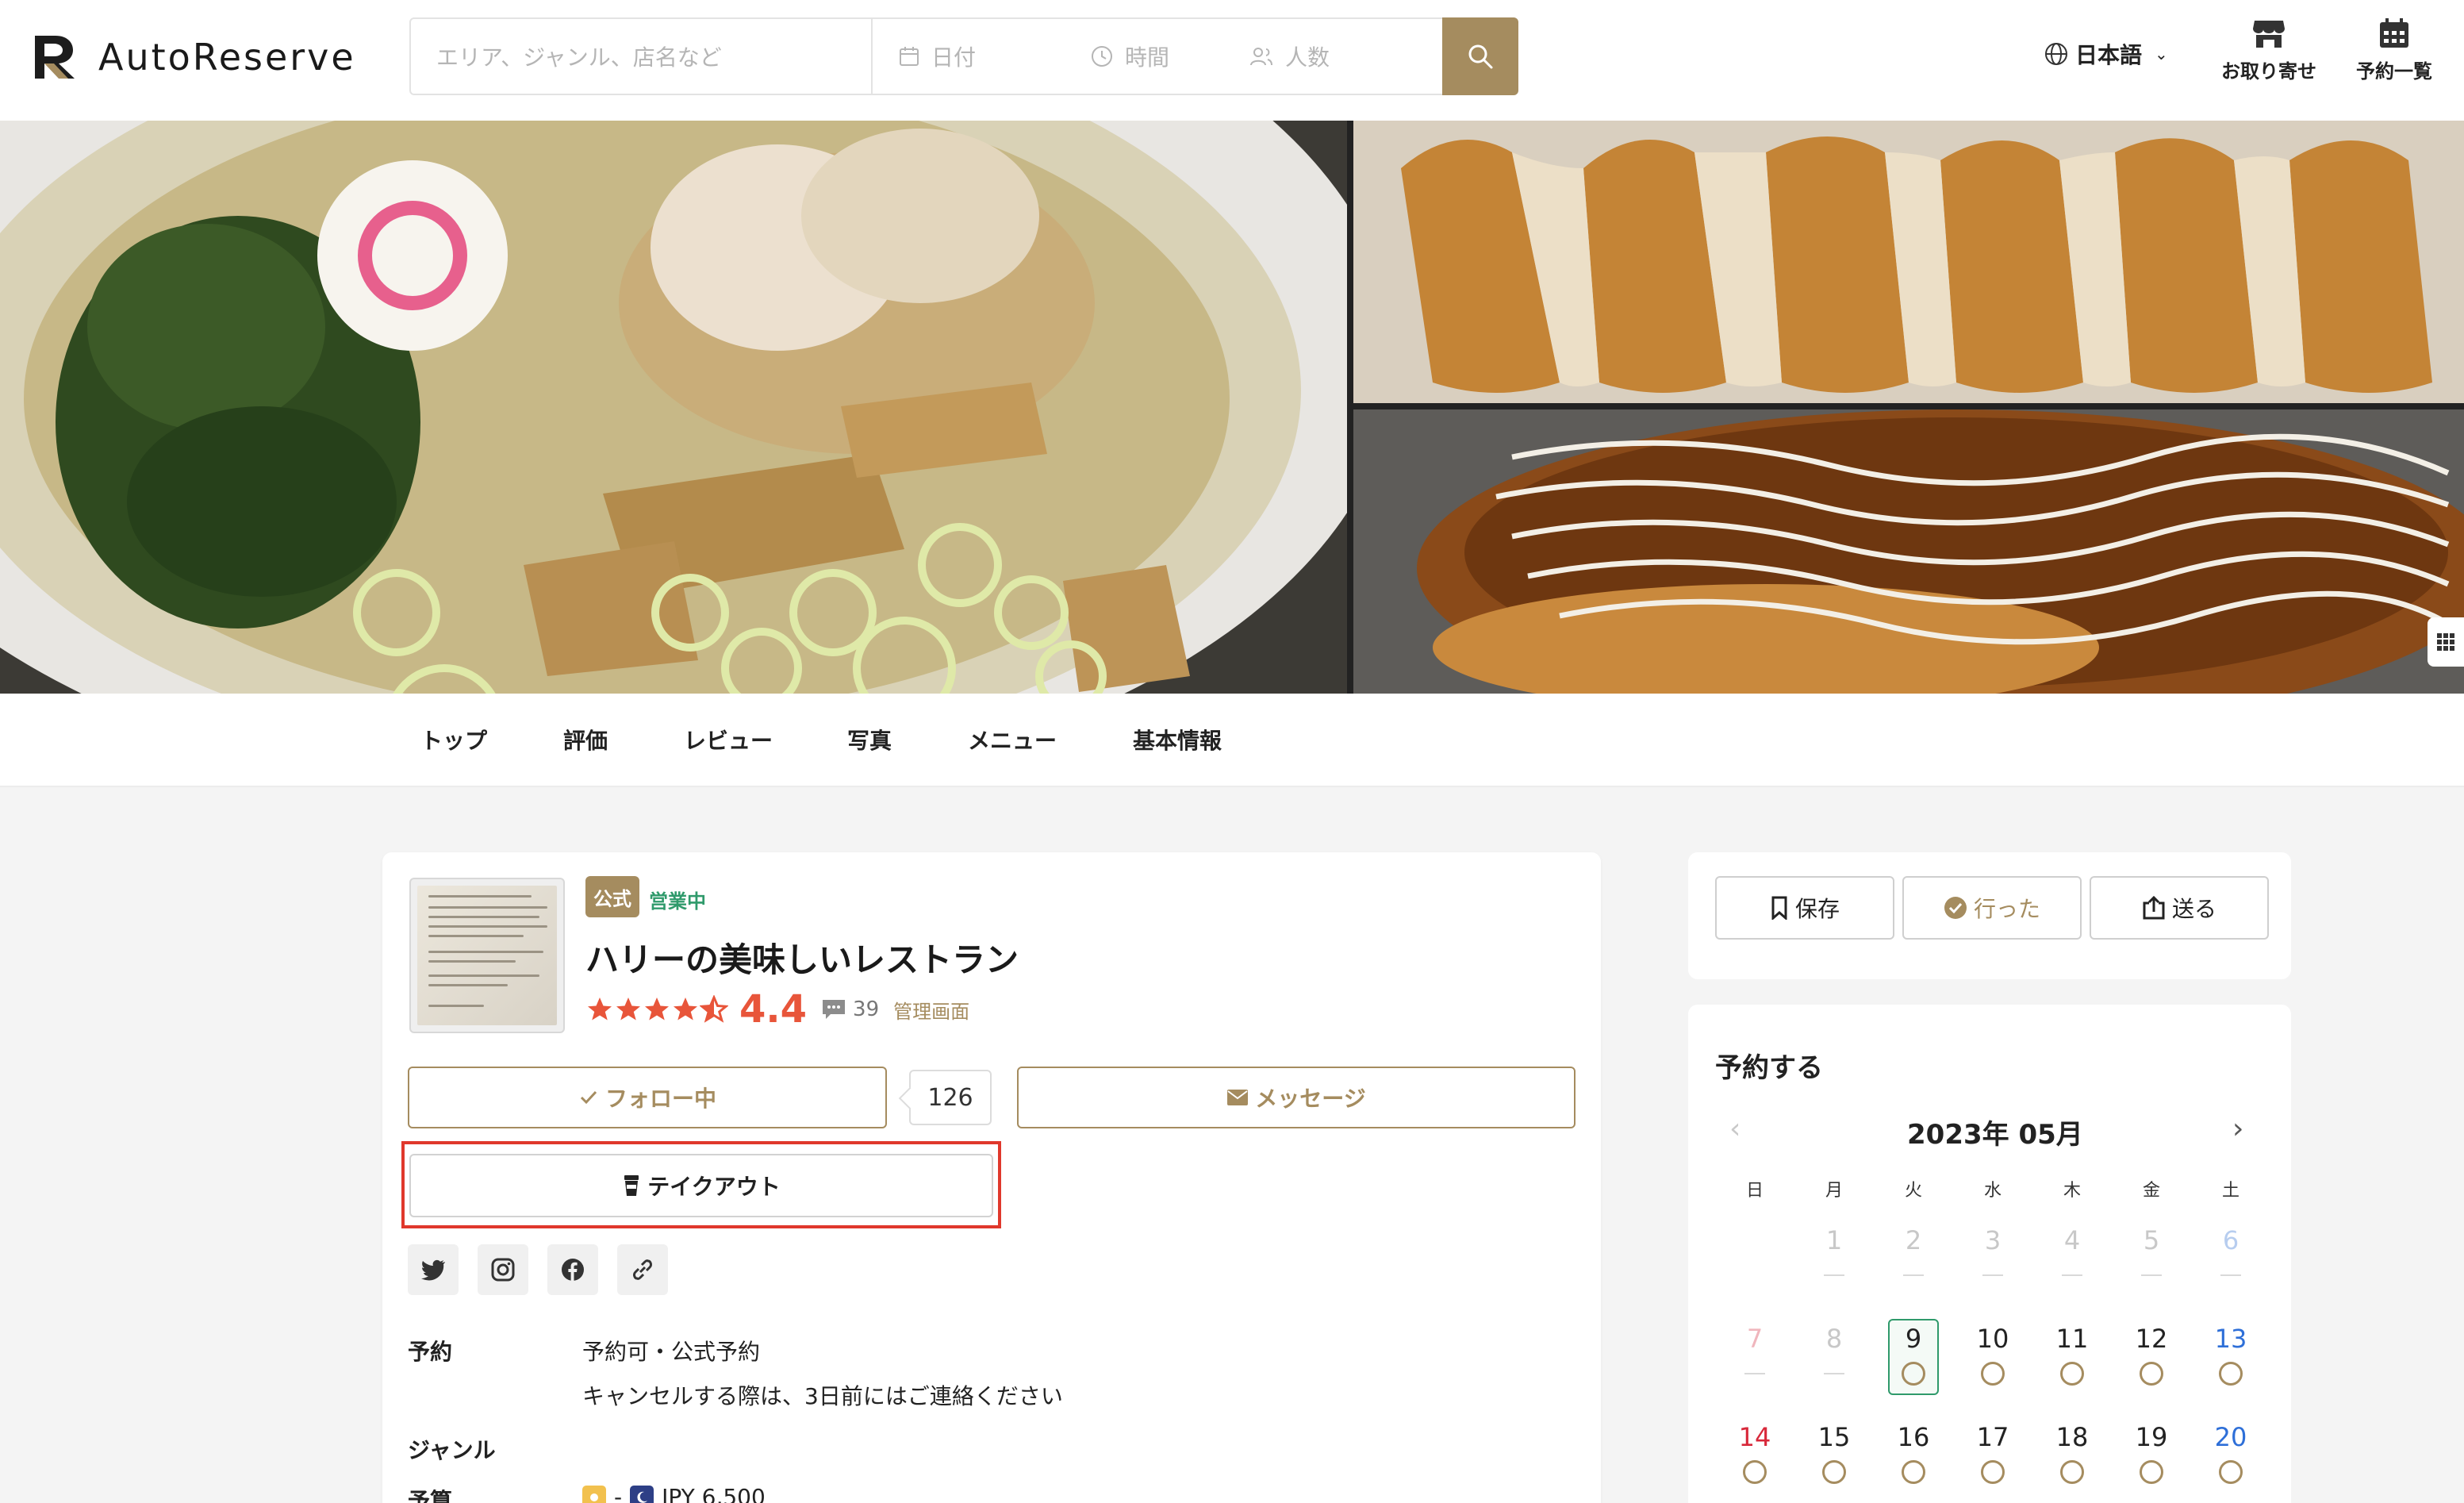 The height and width of the screenshot is (1503, 2464). Describe the element at coordinates (701, 1185) in the screenshot. I see `takeout-button: テイクアウト` at that location.